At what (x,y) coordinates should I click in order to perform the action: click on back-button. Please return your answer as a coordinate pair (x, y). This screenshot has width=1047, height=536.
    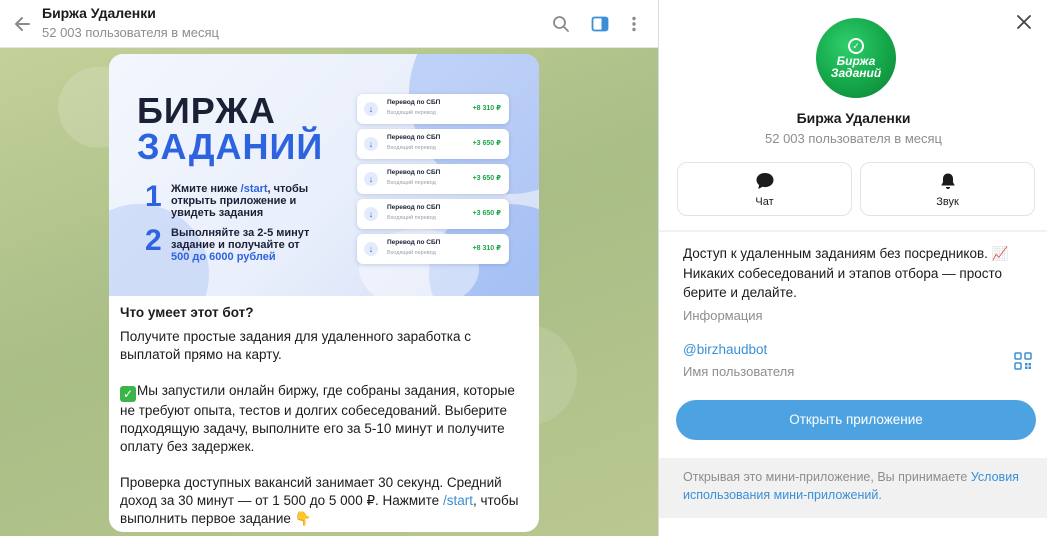
    Looking at the image, I should click on (22, 24).